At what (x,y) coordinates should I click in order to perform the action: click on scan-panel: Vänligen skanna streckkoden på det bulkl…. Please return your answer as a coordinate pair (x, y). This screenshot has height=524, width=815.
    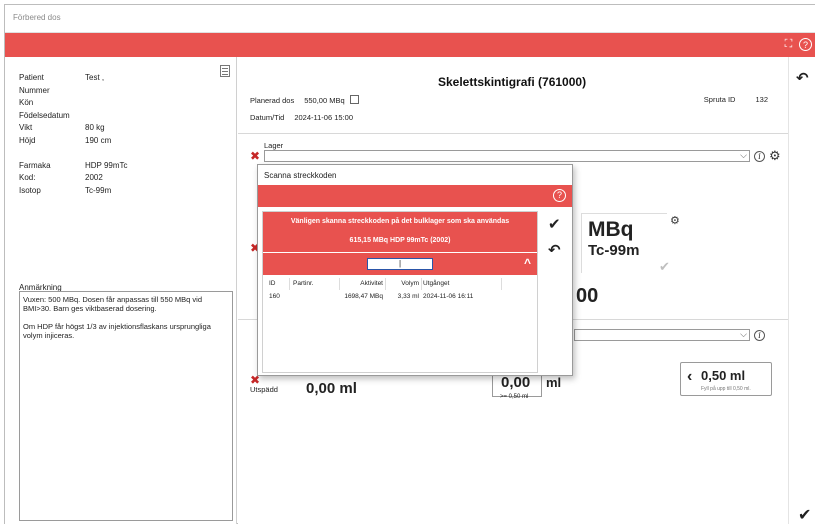
    Looking at the image, I should click on (400, 292).